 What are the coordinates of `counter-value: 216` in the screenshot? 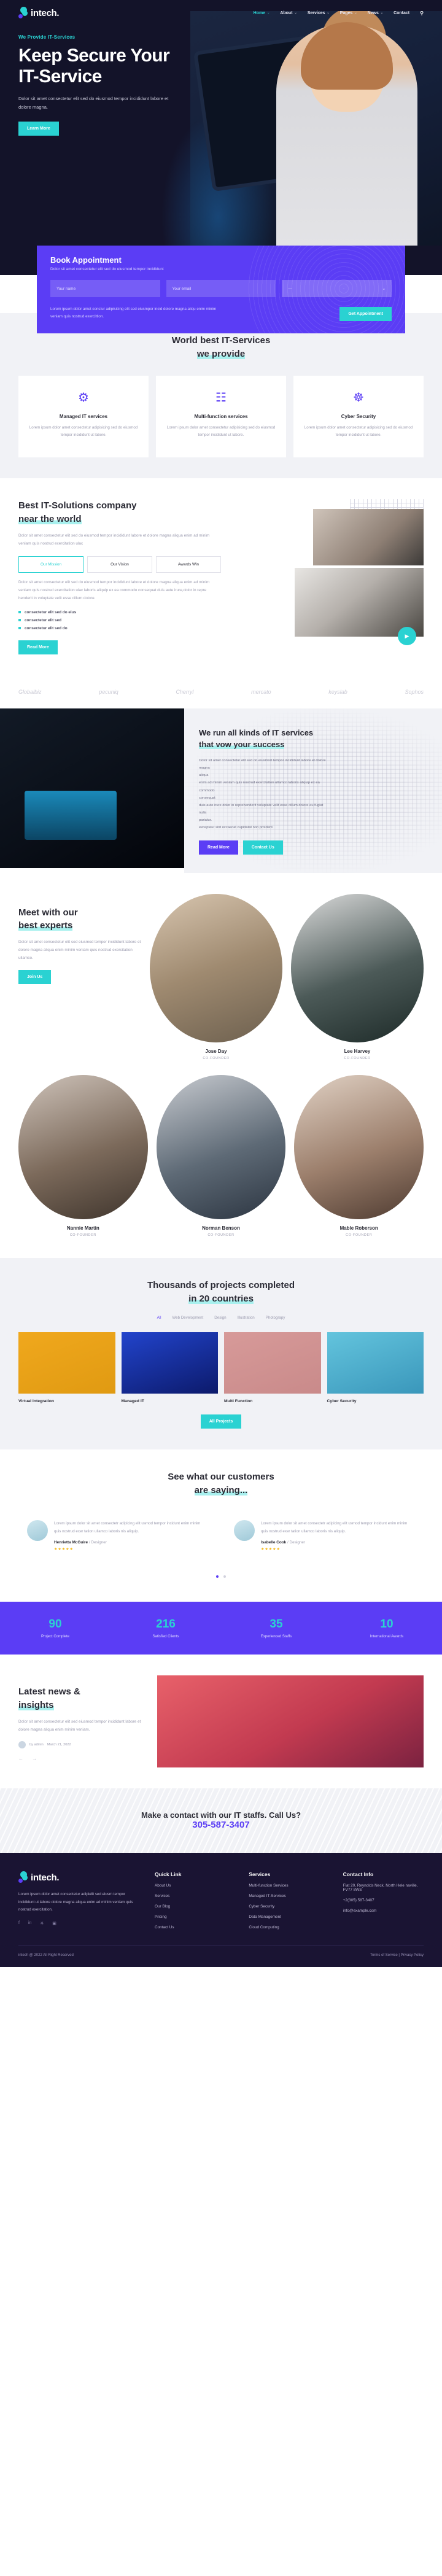 It's located at (166, 1624).